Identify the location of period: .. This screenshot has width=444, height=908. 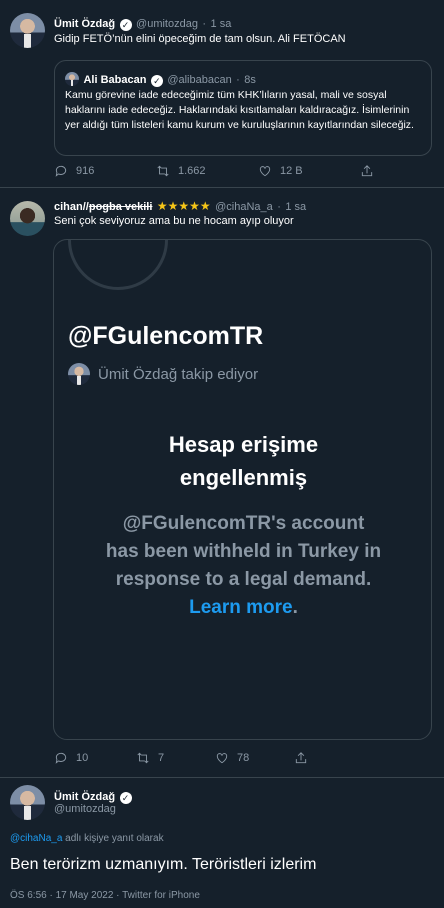
(295, 607).